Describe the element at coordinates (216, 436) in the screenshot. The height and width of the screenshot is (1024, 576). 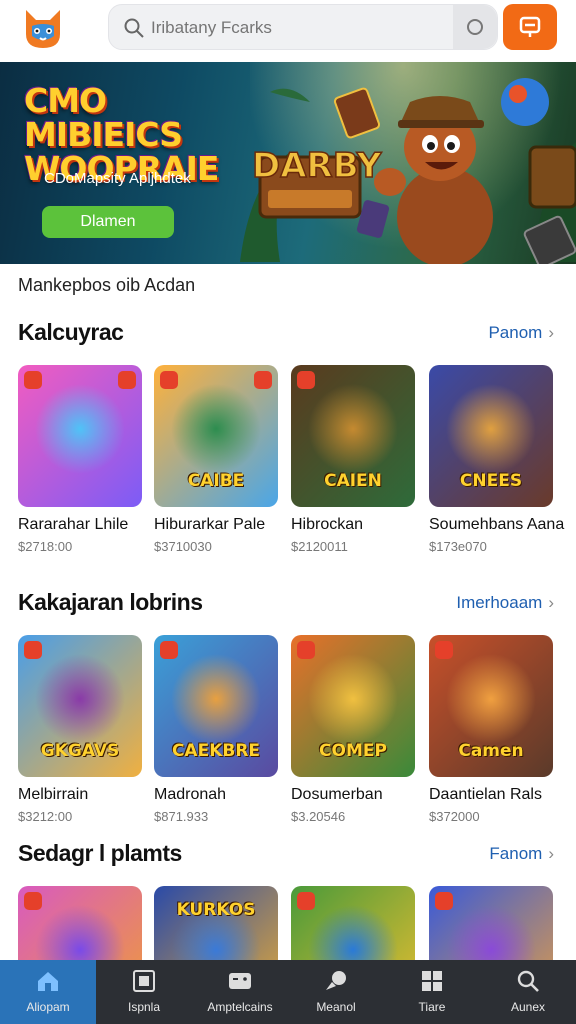
I see `game-thumbnail: CAIBE` at that location.